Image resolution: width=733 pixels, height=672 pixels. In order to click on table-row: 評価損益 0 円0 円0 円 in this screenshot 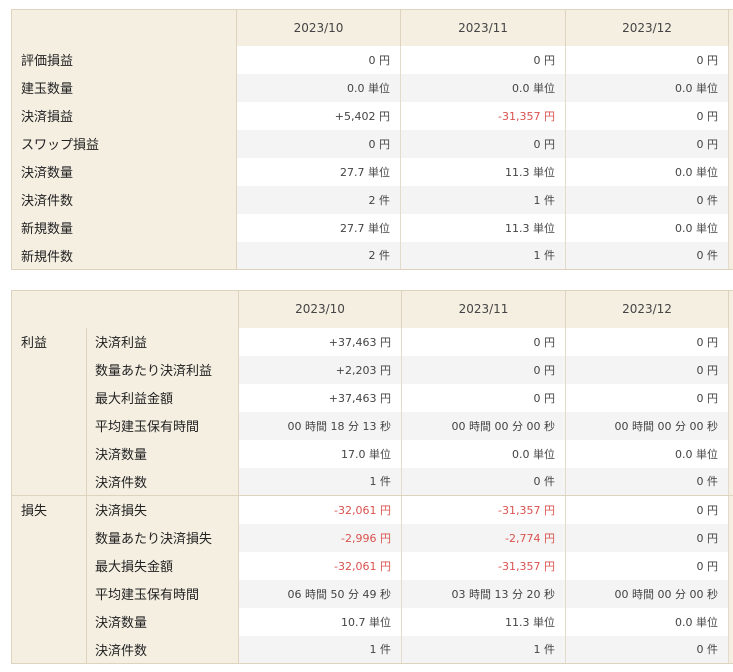, I will do `click(372, 59)`.